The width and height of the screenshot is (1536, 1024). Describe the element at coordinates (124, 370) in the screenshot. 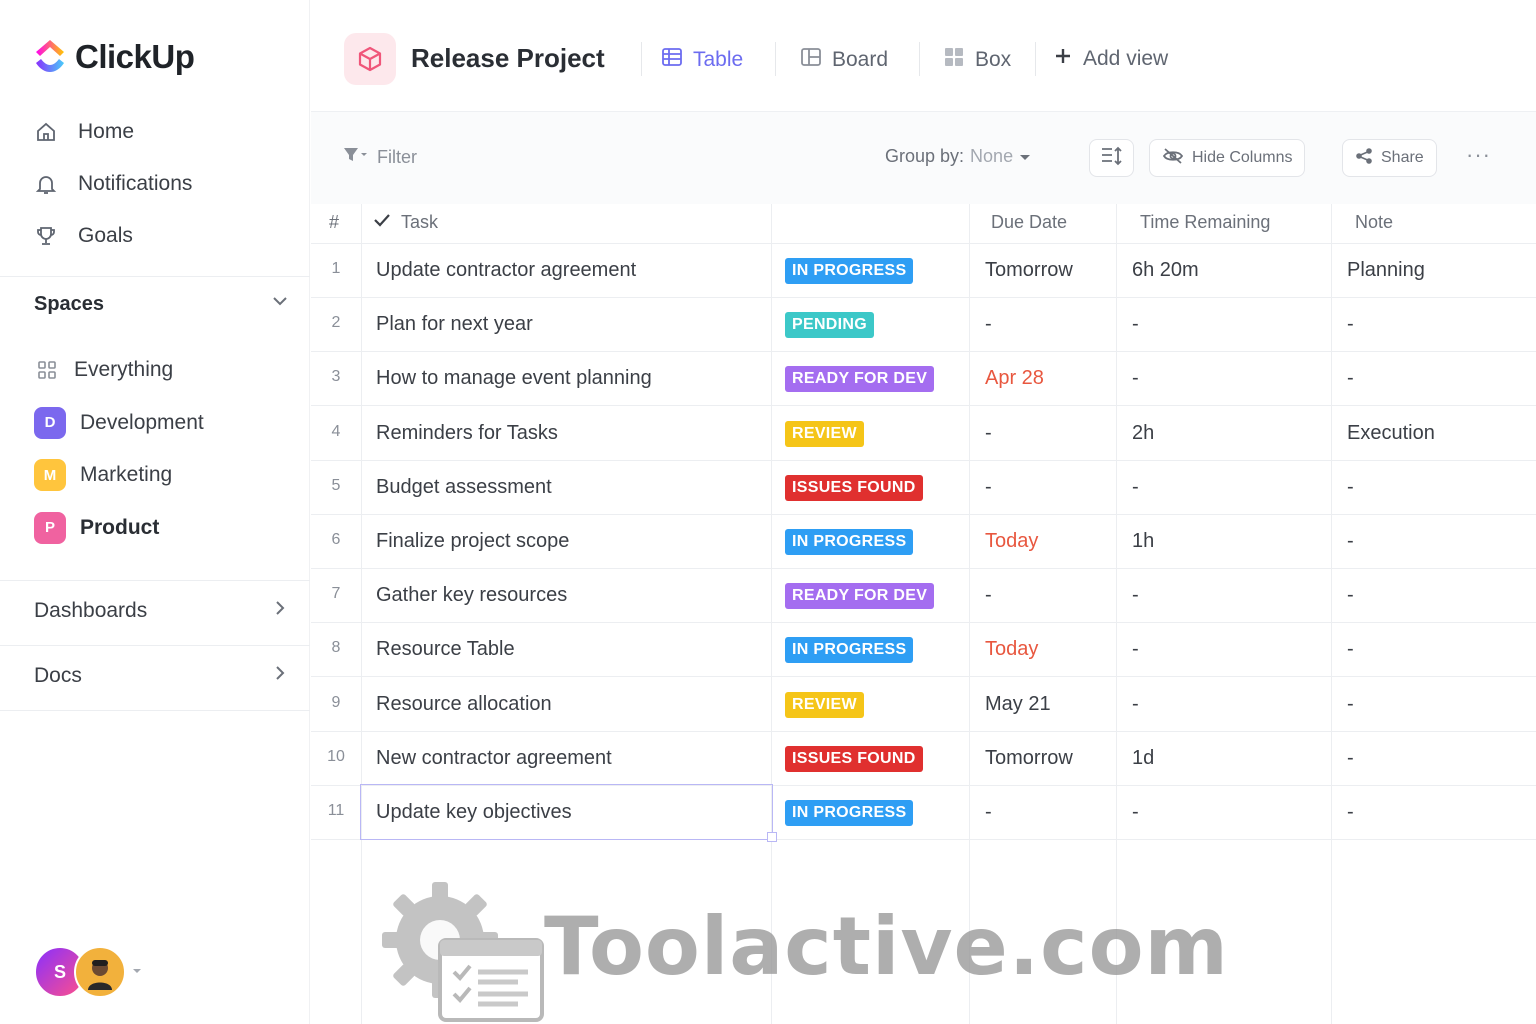

I see `space-everything-label: Everything` at that location.